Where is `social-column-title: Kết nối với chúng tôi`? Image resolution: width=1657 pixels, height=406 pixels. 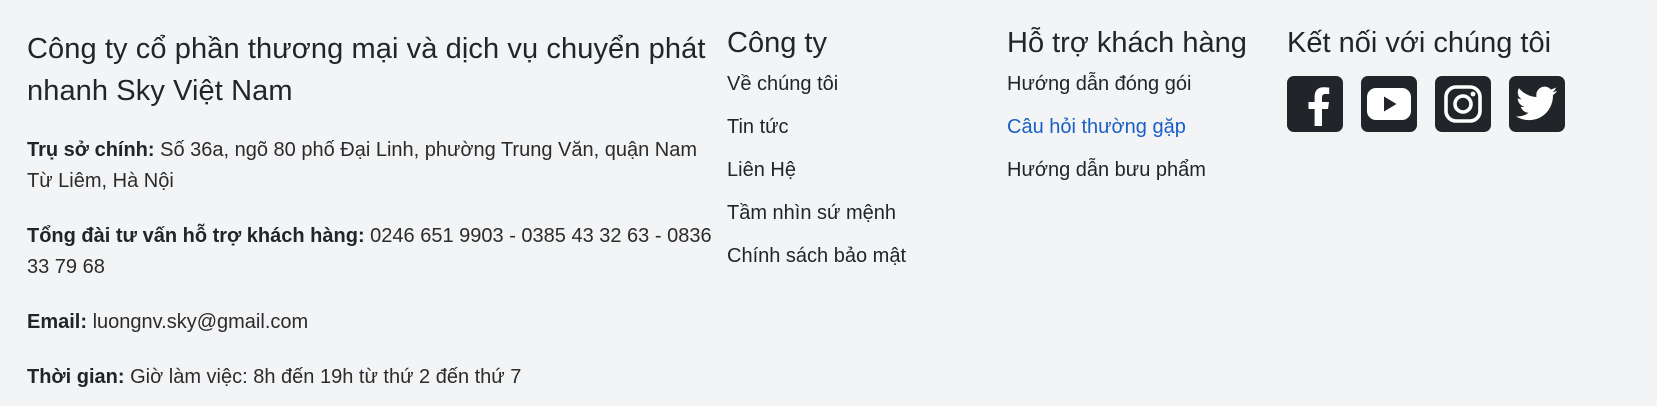 social-column-title: Kết nối với chúng tôi is located at coordinates (1419, 43).